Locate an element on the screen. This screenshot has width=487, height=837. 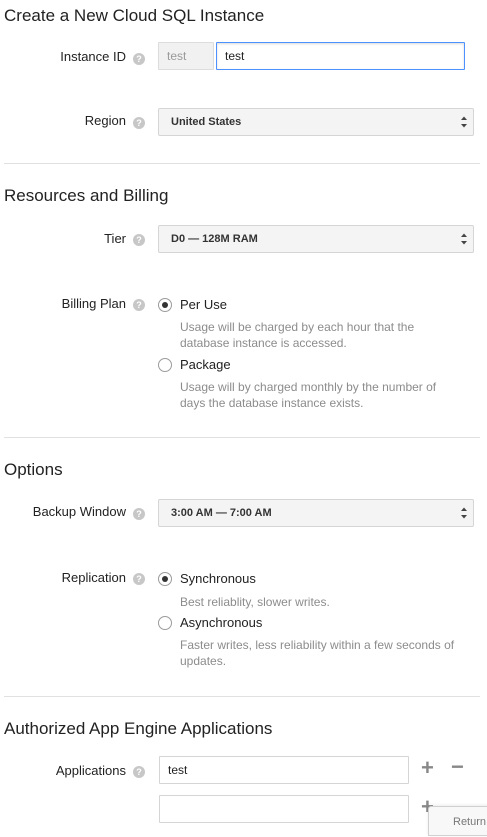
synchronous-label: Synchronous is located at coordinates (218, 578).